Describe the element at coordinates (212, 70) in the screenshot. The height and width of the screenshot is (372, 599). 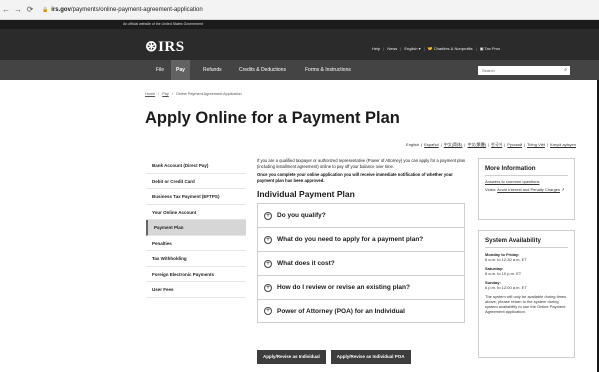
I see `nav-refunds: Refunds` at that location.